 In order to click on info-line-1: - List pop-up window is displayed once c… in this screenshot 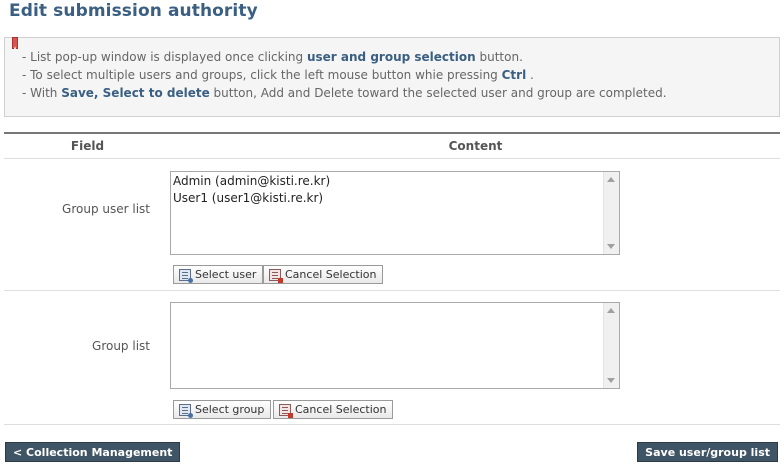, I will do `click(272, 57)`.